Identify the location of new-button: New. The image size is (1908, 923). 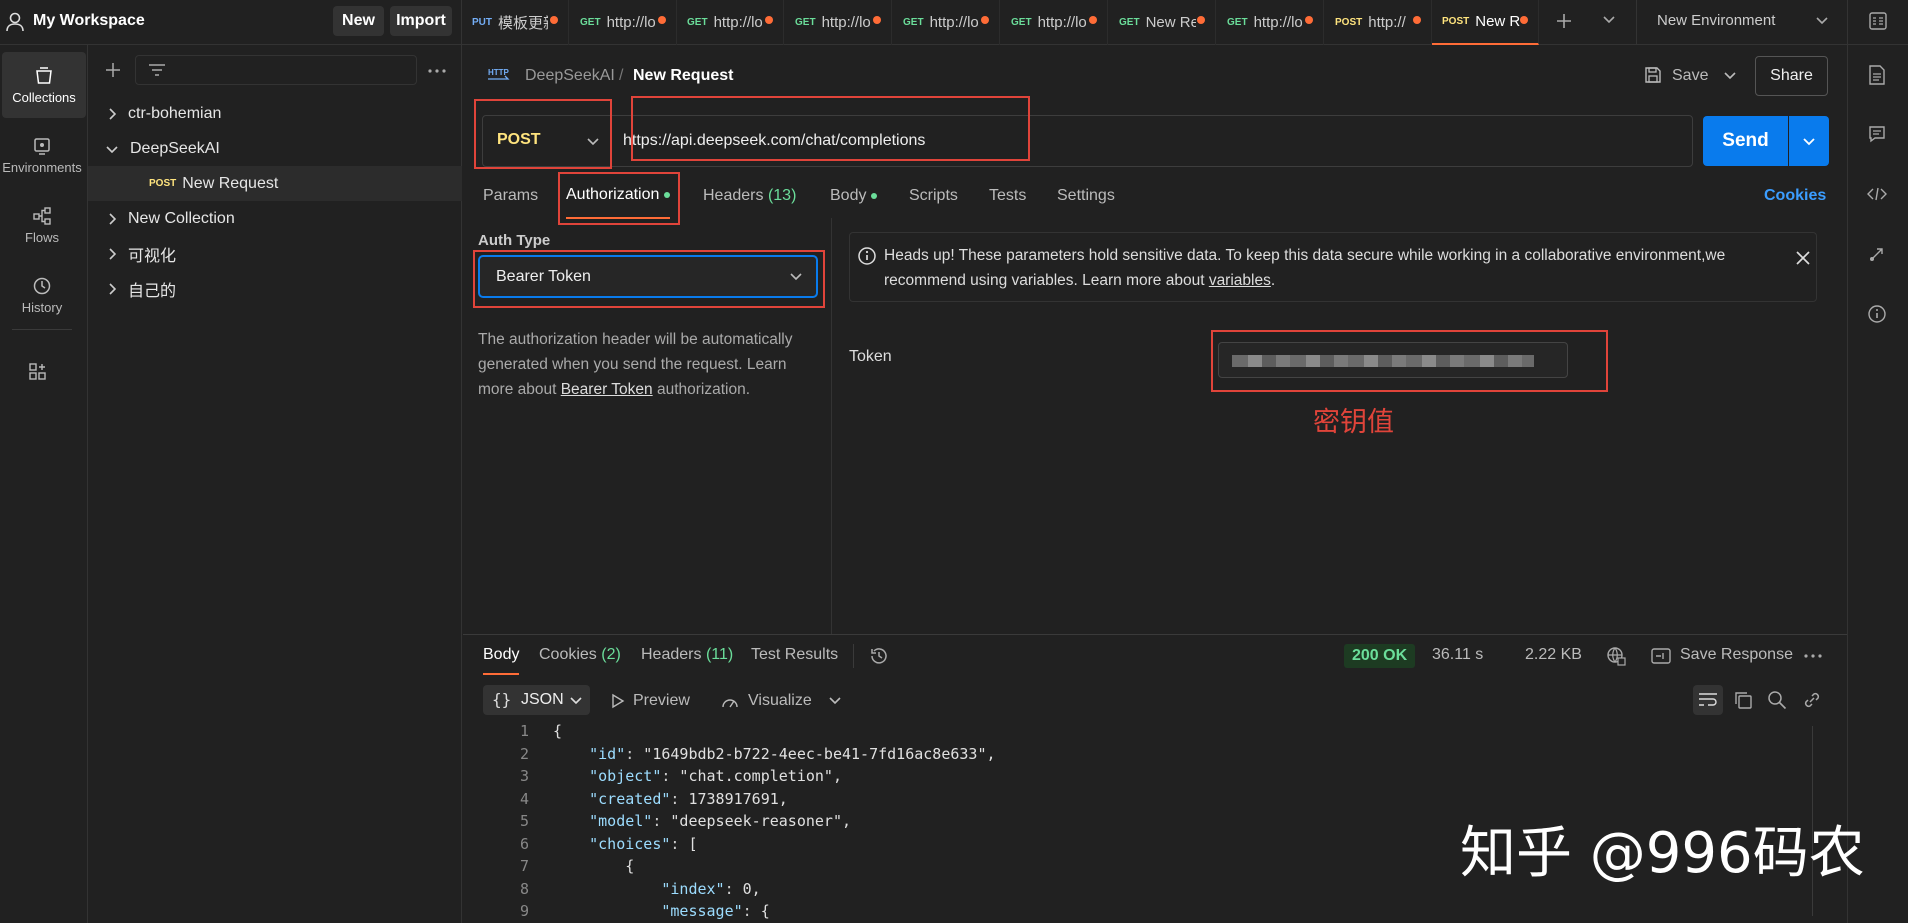
(358, 21).